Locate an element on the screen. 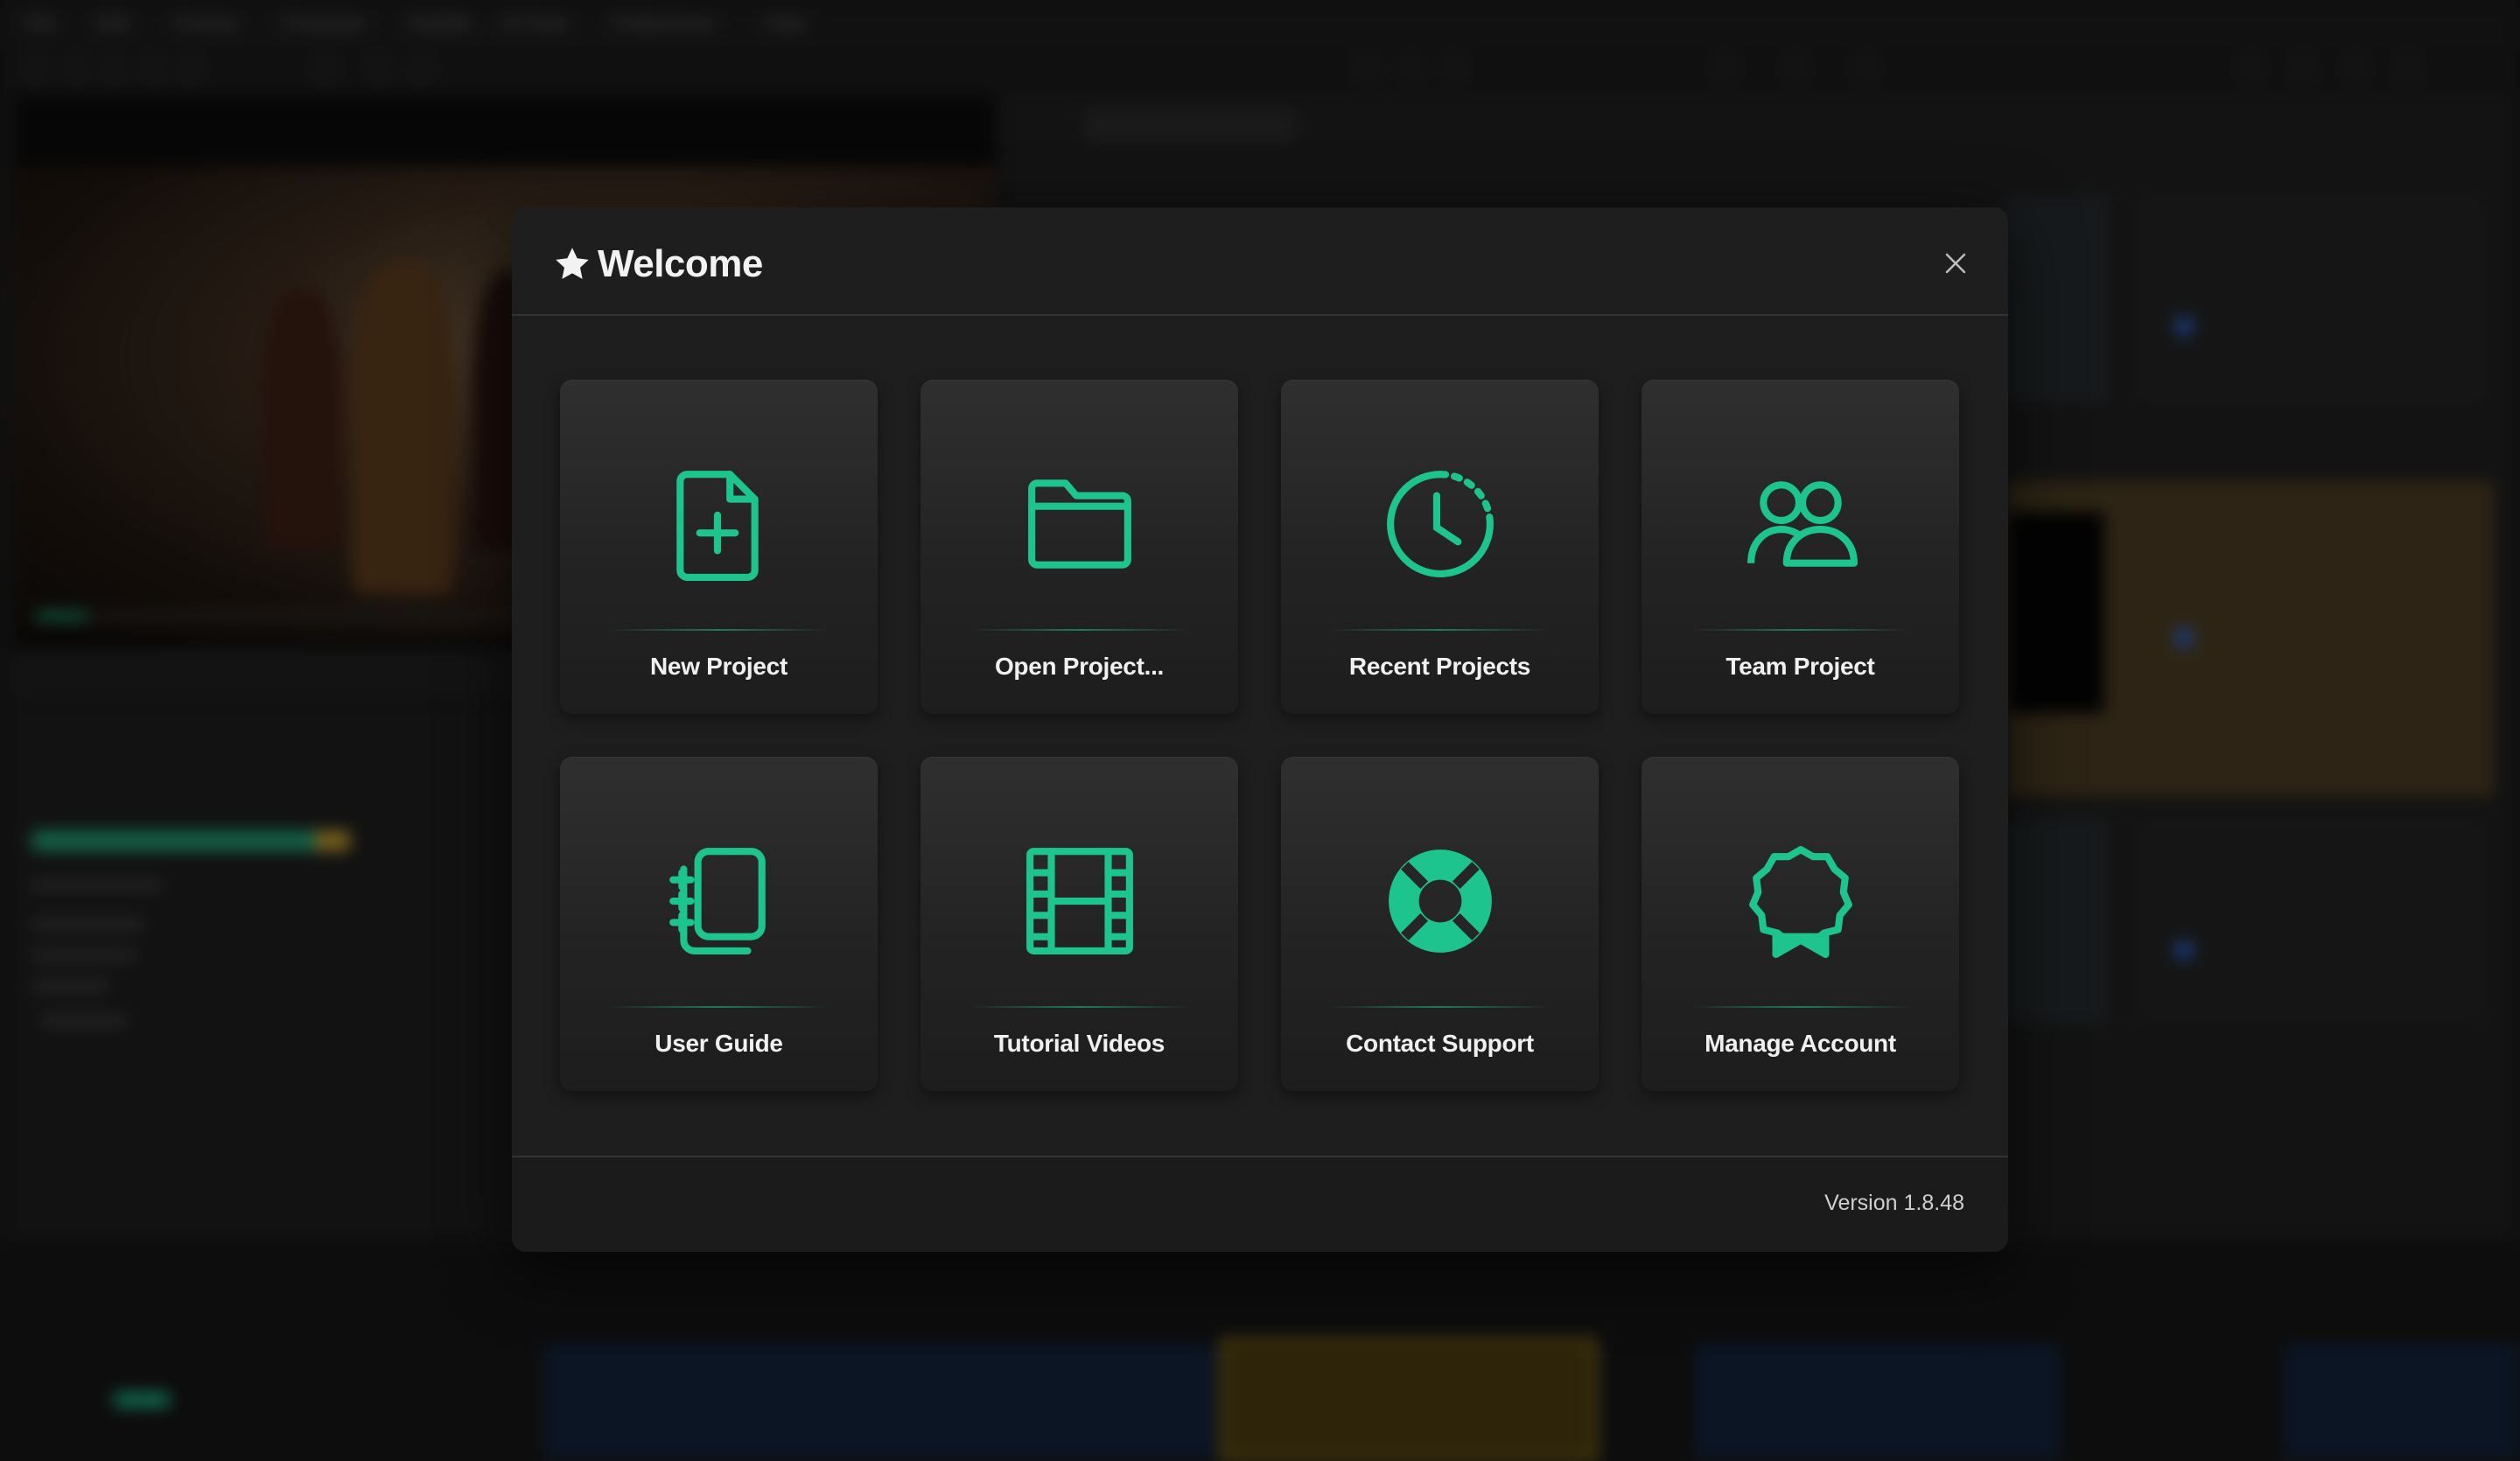 The image size is (2520, 1461). close-button is located at coordinates (1955, 263).